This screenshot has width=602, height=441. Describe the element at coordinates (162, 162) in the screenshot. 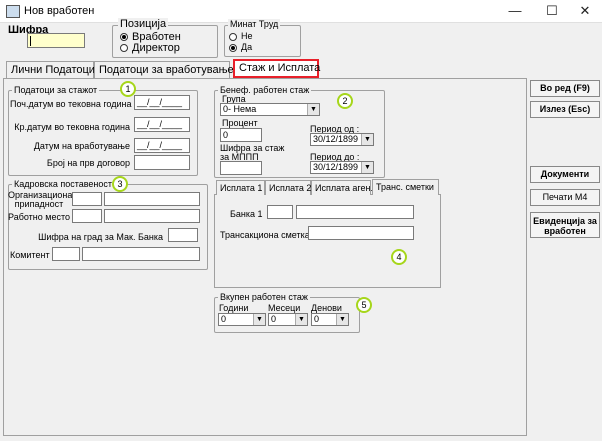

I see `broj-dogovor-input` at that location.